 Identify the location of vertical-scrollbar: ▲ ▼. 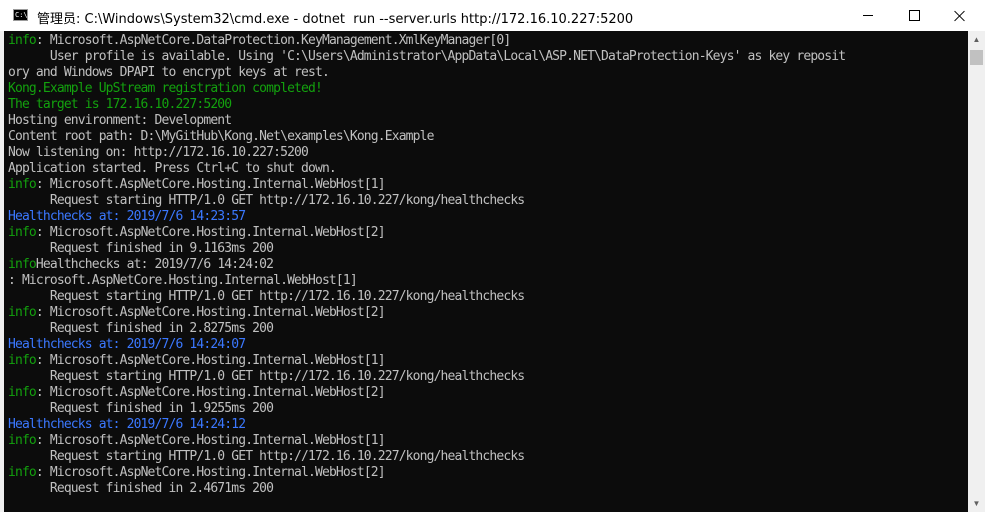
(976, 271).